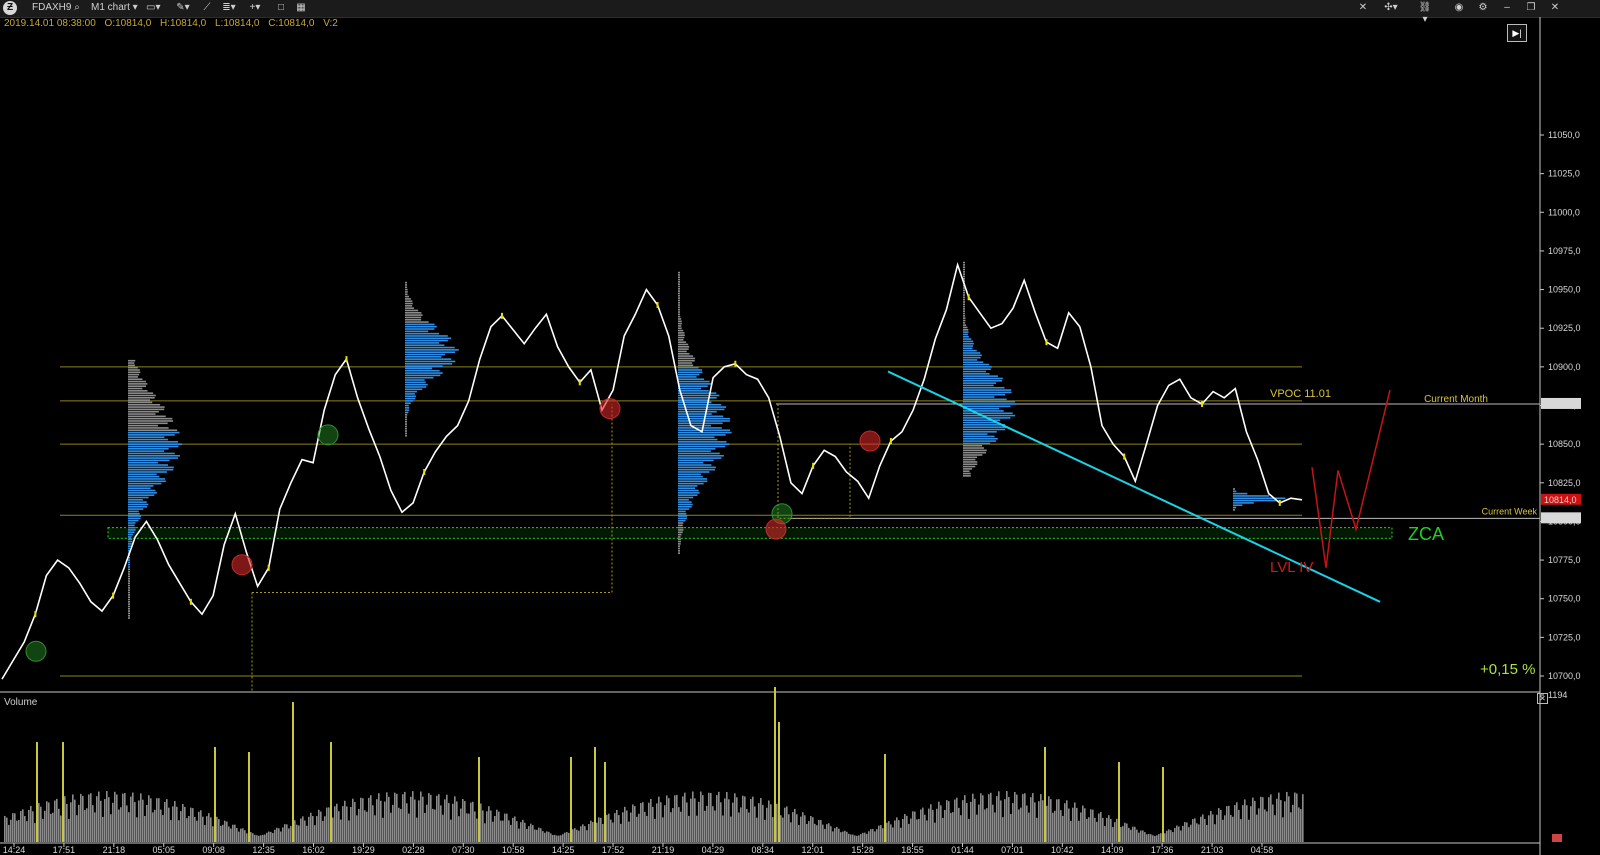  What do you see at coordinates (1542, 698) in the screenshot?
I see `volume-close-icon: ✕` at bounding box center [1542, 698].